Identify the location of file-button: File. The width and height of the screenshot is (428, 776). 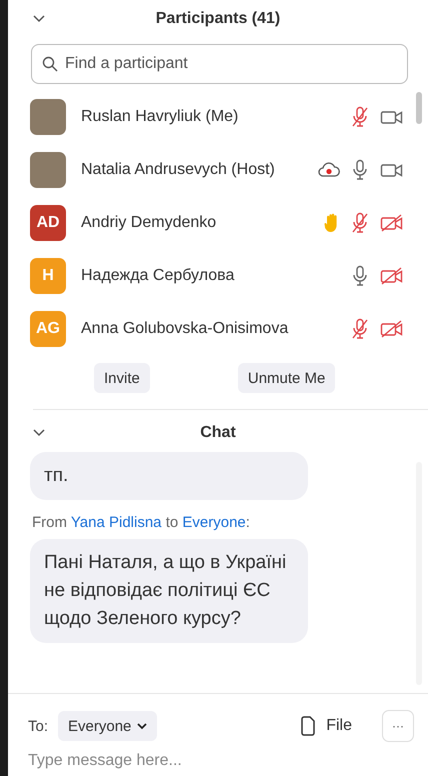
(326, 726).